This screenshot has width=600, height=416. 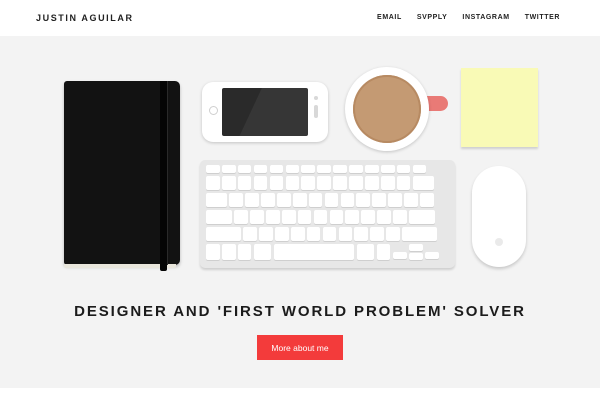 What do you see at coordinates (316, 111) in the screenshot?
I see `phone-speaker` at bounding box center [316, 111].